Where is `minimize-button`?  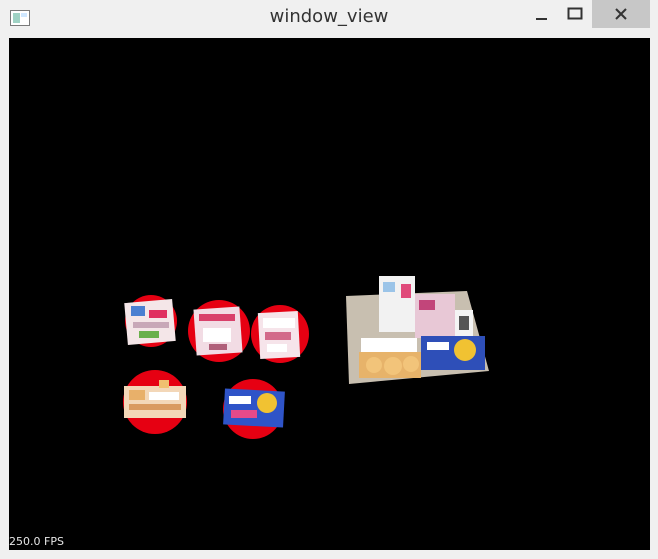
minimize-button is located at coordinates (541, 14).